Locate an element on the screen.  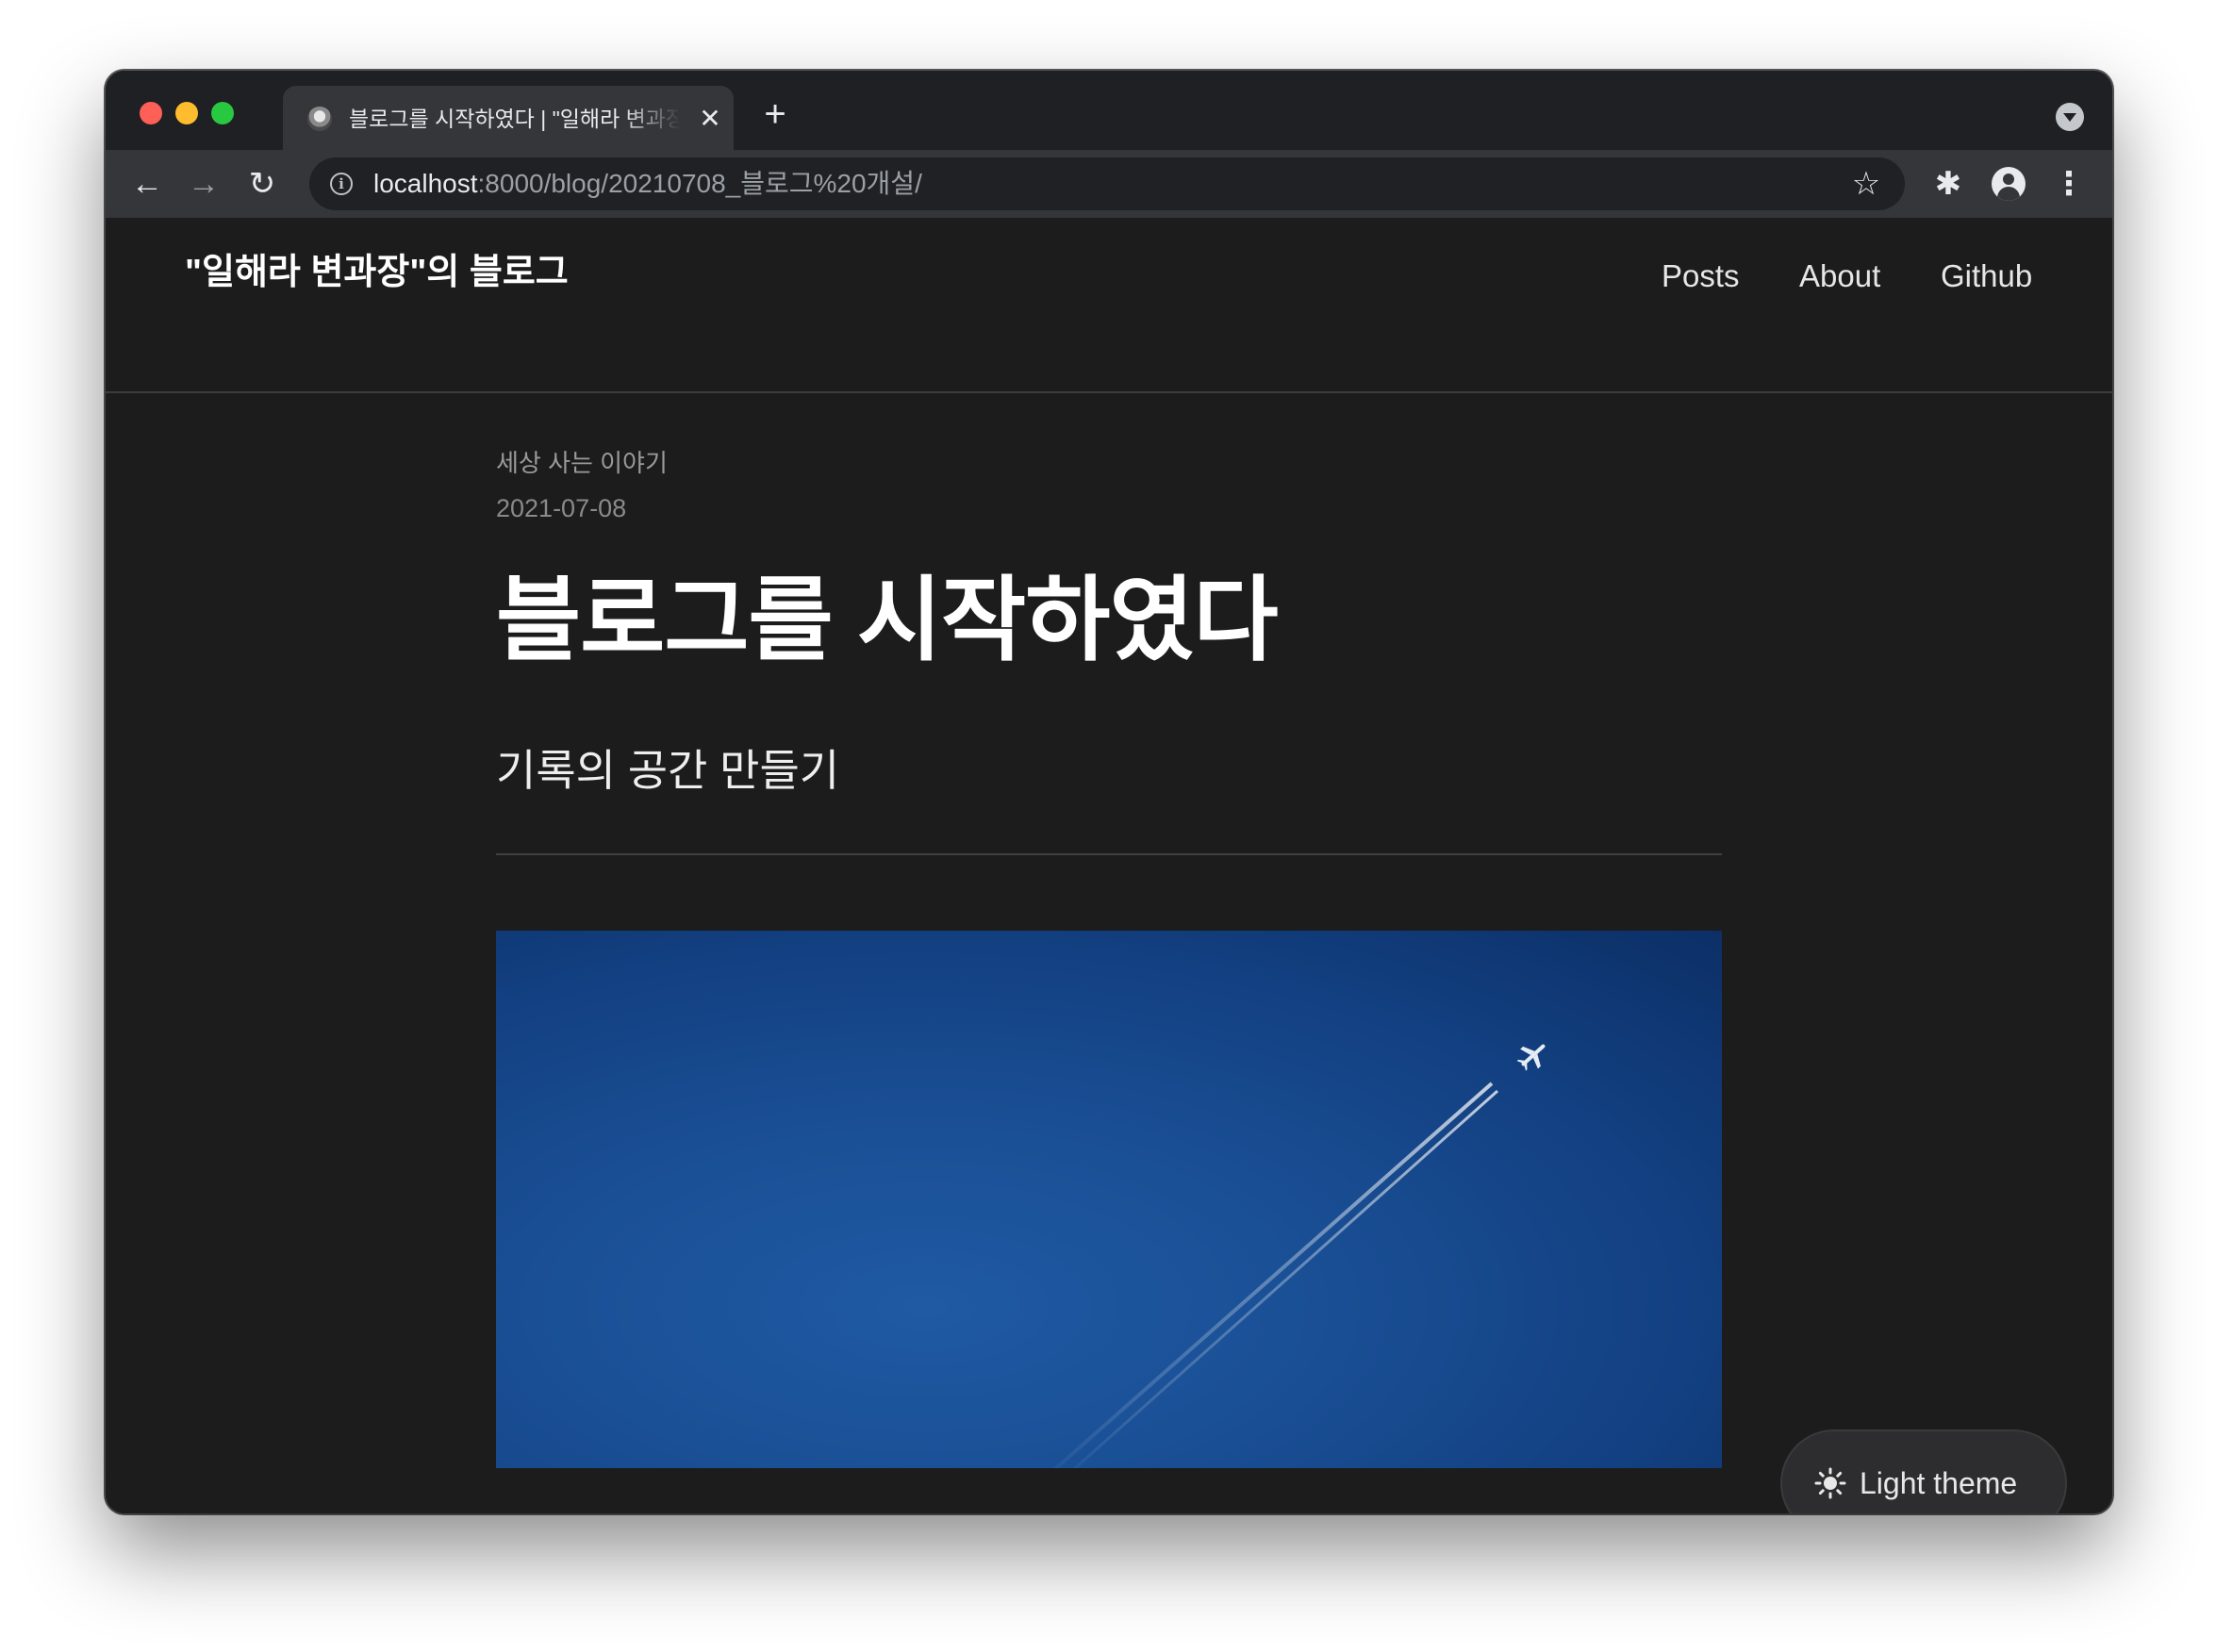
post-title: 블로그를 시작하였다 is located at coordinates (887, 619).